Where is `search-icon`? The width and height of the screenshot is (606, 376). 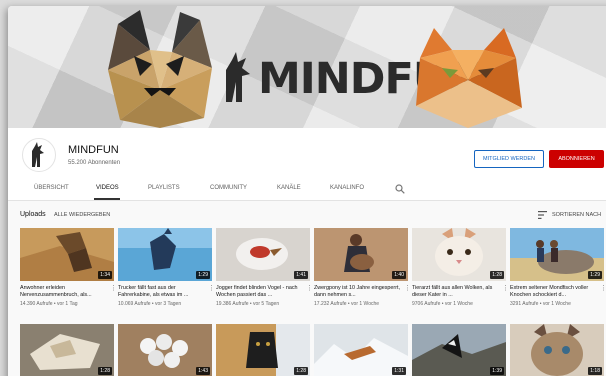
search-icon is located at coordinates (400, 189).